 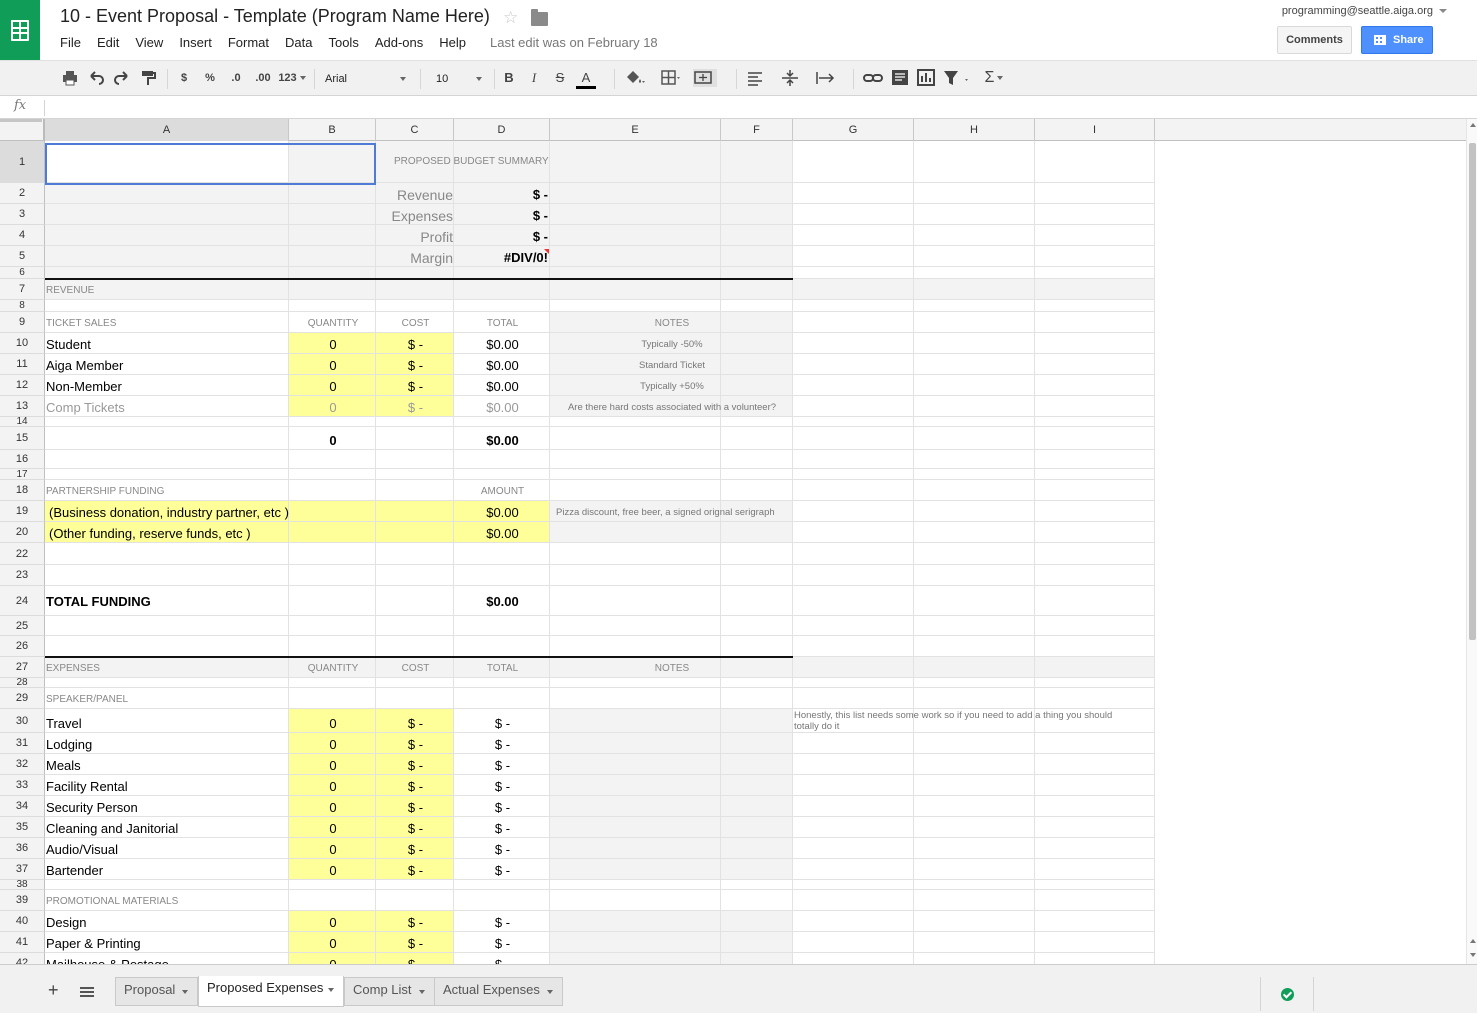 I want to click on align-icon, so click(x=757, y=78).